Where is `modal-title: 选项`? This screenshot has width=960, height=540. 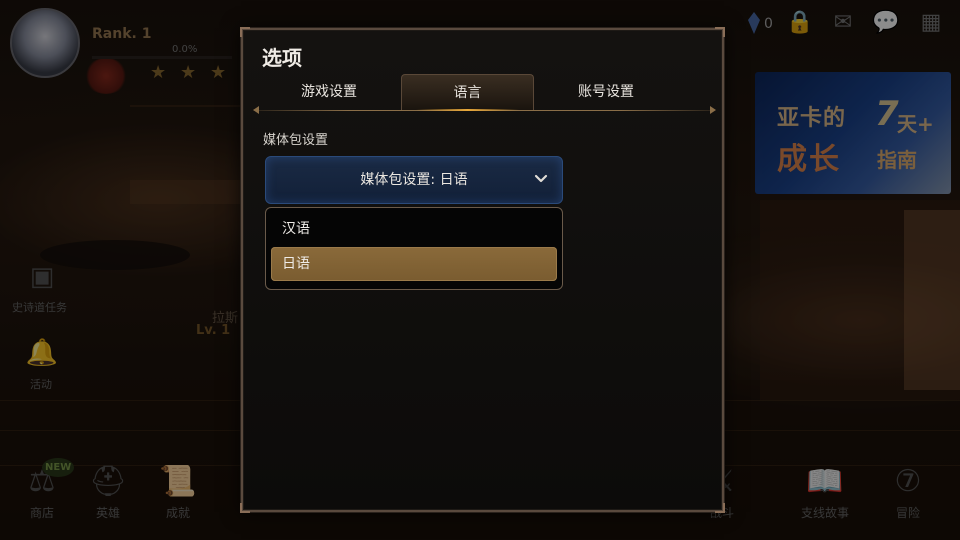 modal-title: 选项 is located at coordinates (282, 58).